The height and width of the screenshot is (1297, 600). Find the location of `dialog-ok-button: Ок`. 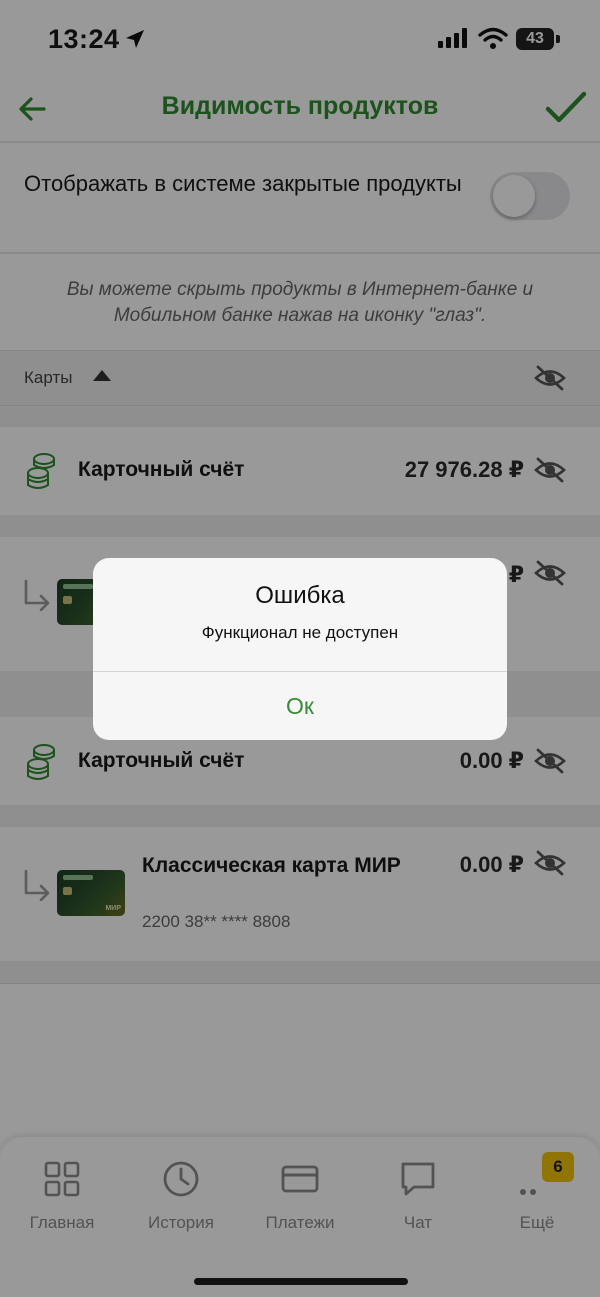

dialog-ok-button: Ок is located at coordinates (300, 706).